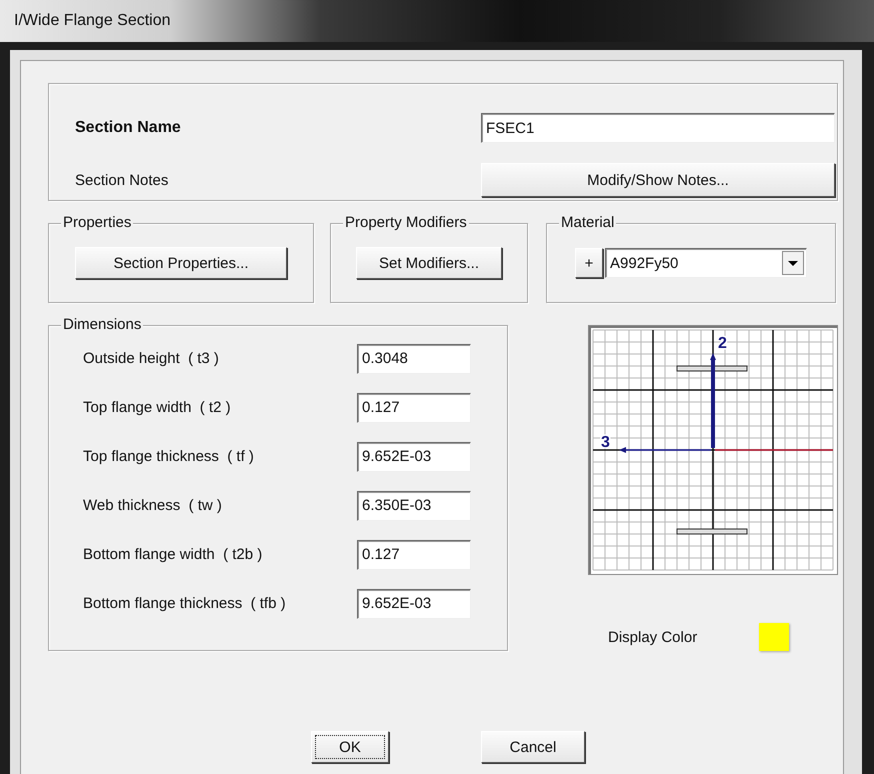 Image resolution: width=874 pixels, height=774 pixels. Describe the element at coordinates (151, 358) in the screenshot. I see `dimension-label: Outside height ( t3 )` at that location.